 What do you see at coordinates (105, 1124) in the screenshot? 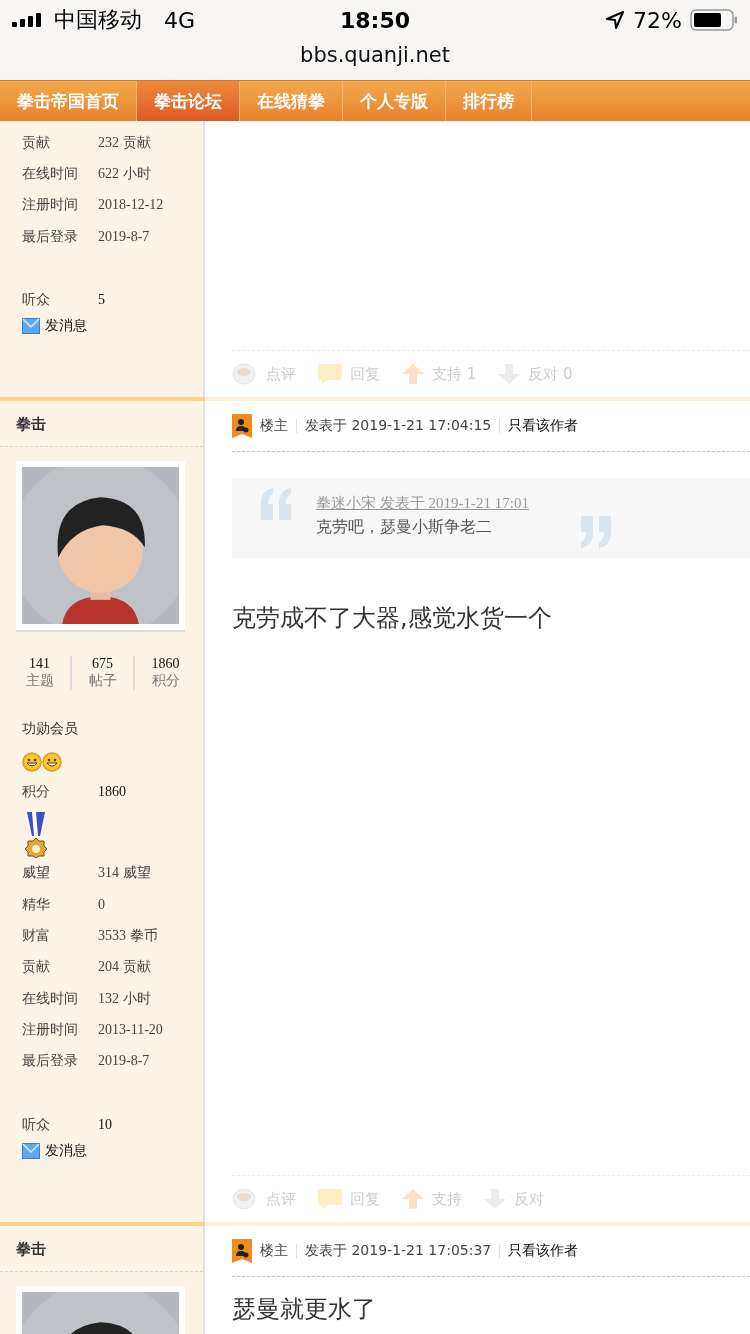
I see `stat-value: 10` at bounding box center [105, 1124].